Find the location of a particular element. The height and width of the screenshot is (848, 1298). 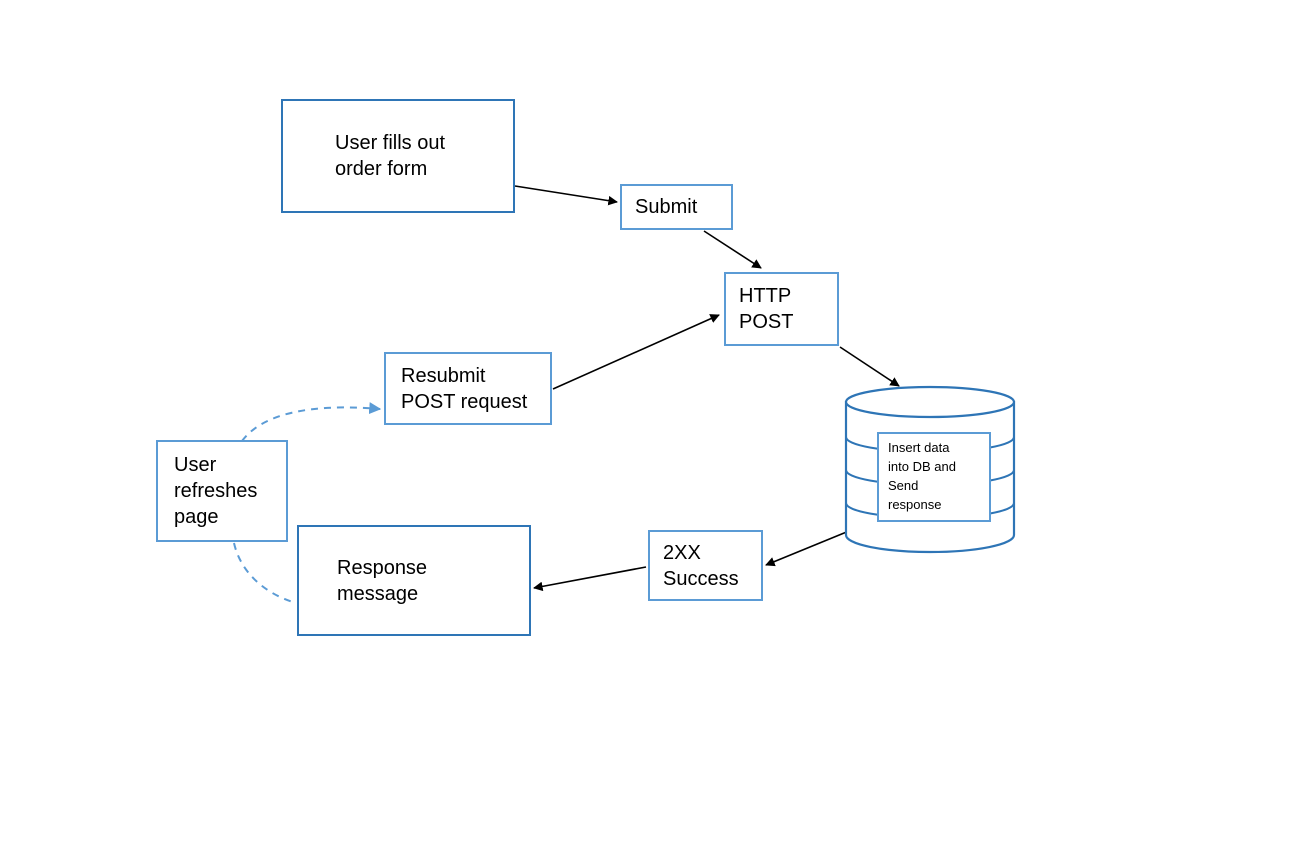

edge-submit-to-http-post is located at coordinates (732, 249).